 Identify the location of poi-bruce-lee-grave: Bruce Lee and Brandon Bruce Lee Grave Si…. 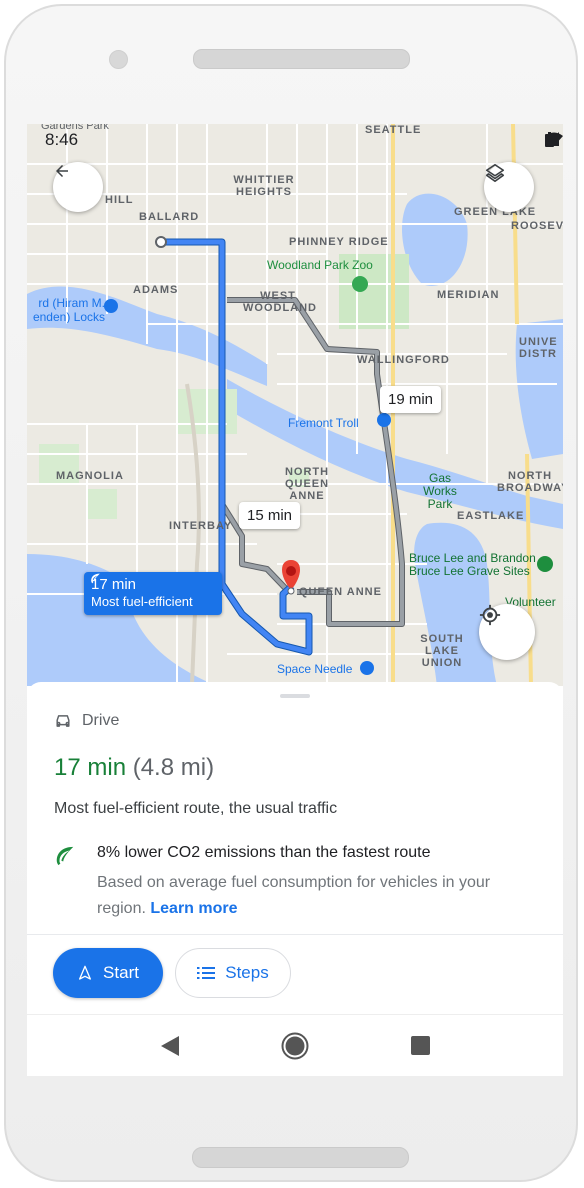
(472, 564).